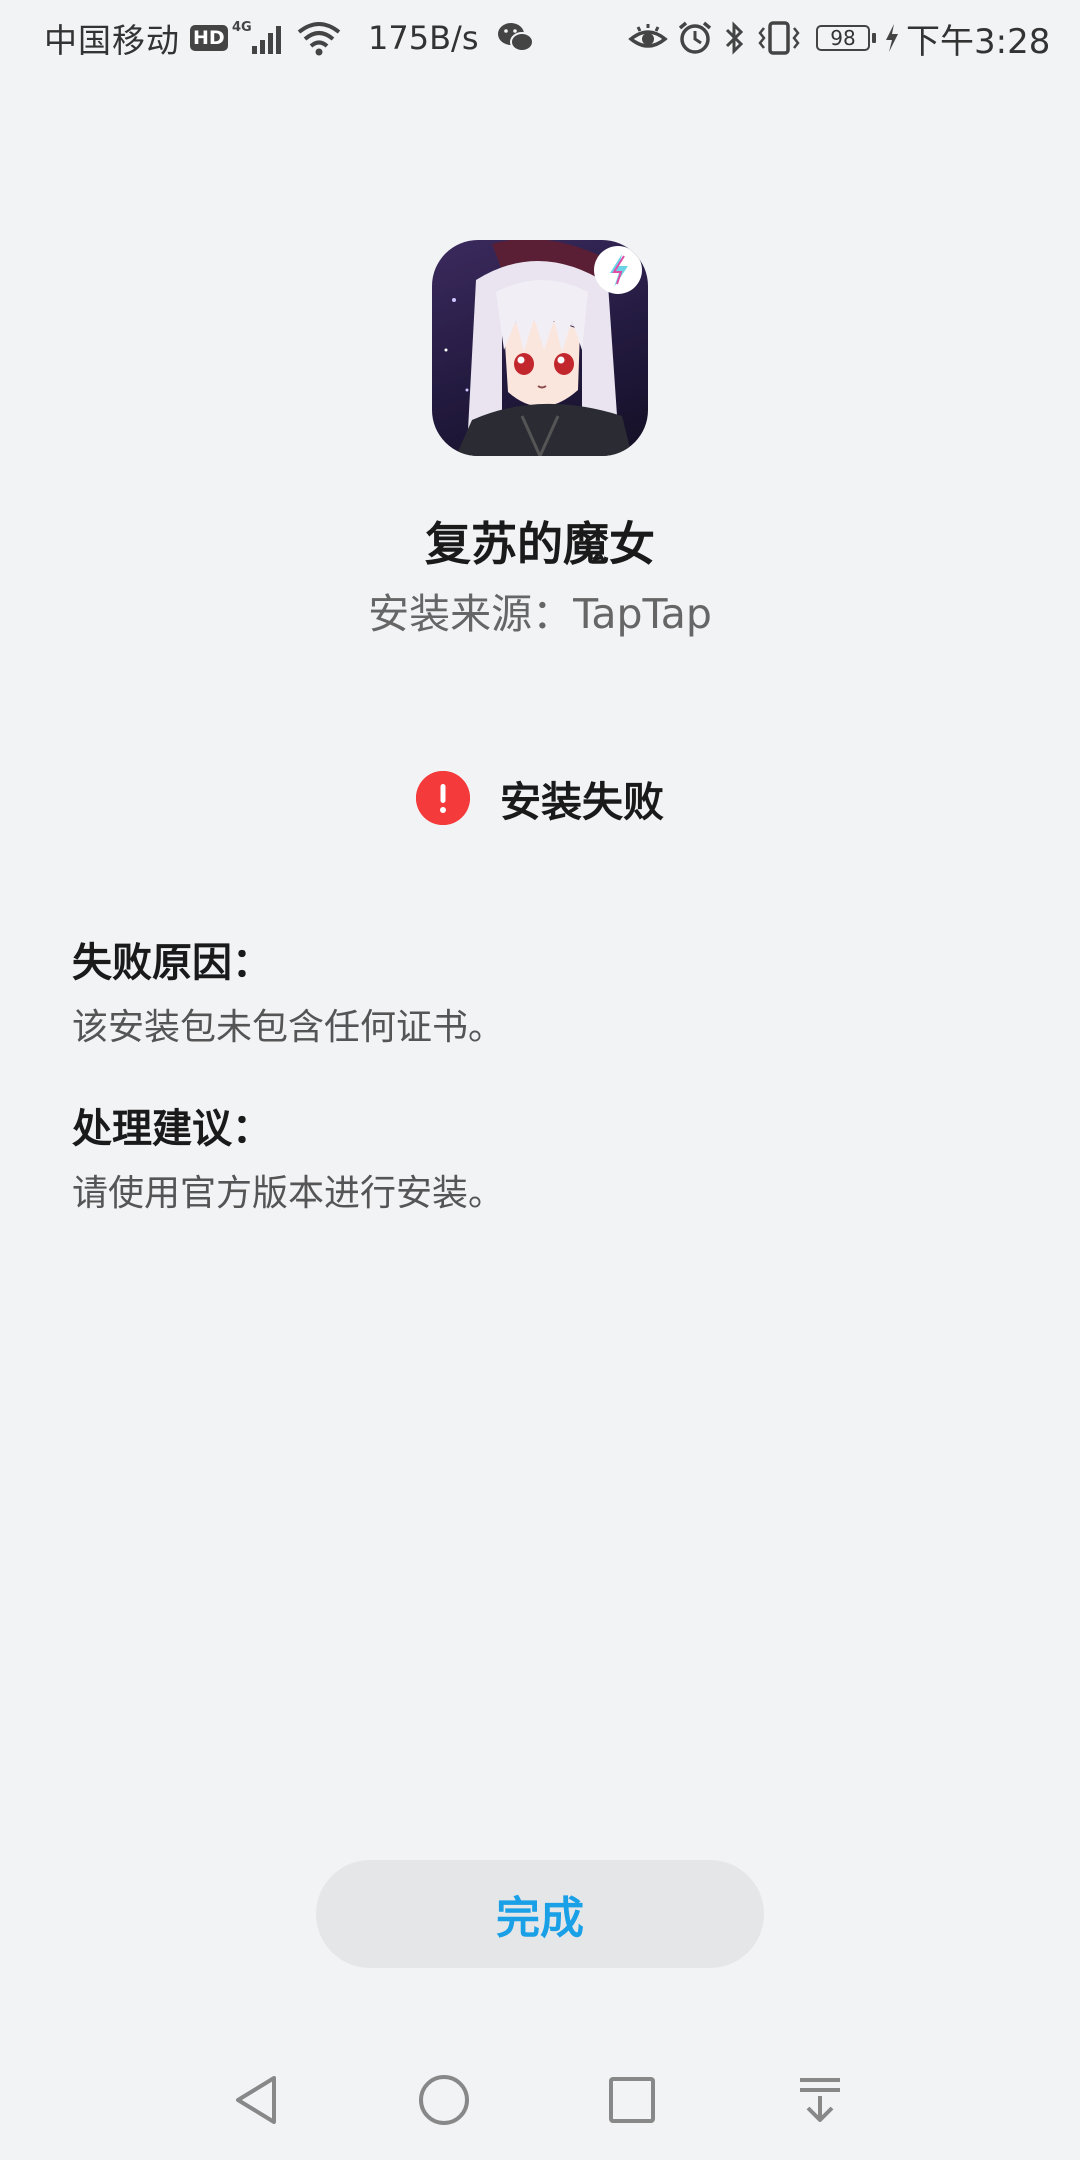 This screenshot has width=1080, height=2160. What do you see at coordinates (540, 1914) in the screenshot?
I see `done-button: 完成` at bounding box center [540, 1914].